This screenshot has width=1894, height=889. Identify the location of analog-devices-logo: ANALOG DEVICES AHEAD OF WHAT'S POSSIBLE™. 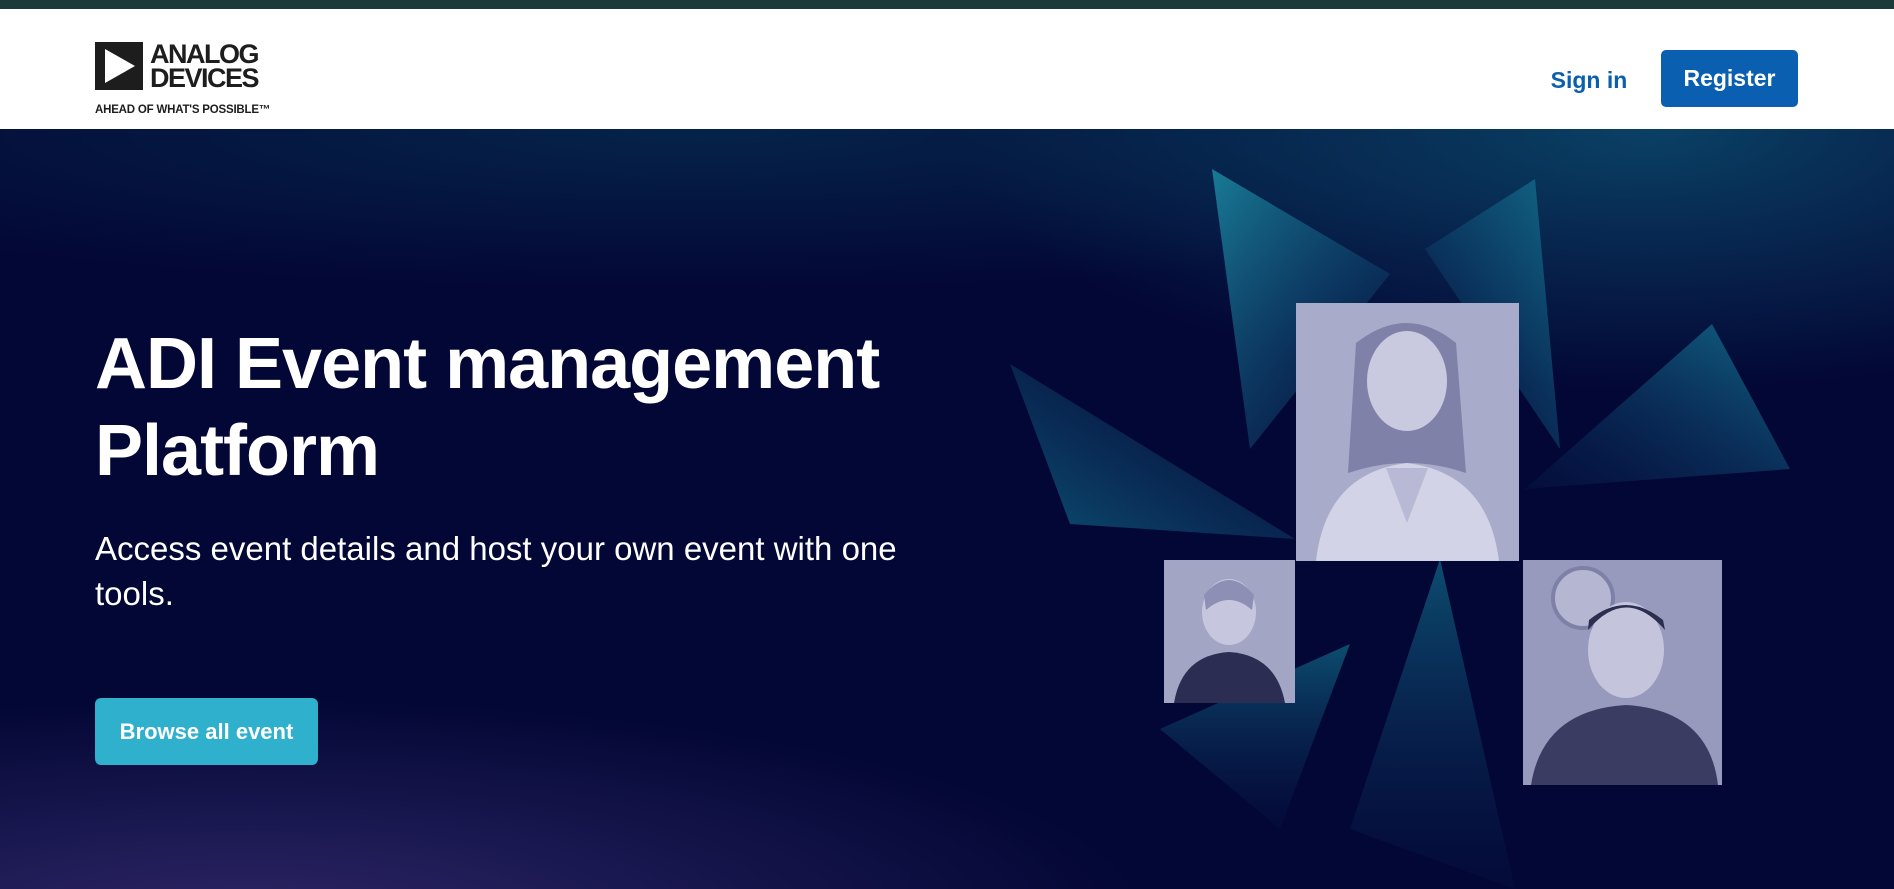
(190, 83).